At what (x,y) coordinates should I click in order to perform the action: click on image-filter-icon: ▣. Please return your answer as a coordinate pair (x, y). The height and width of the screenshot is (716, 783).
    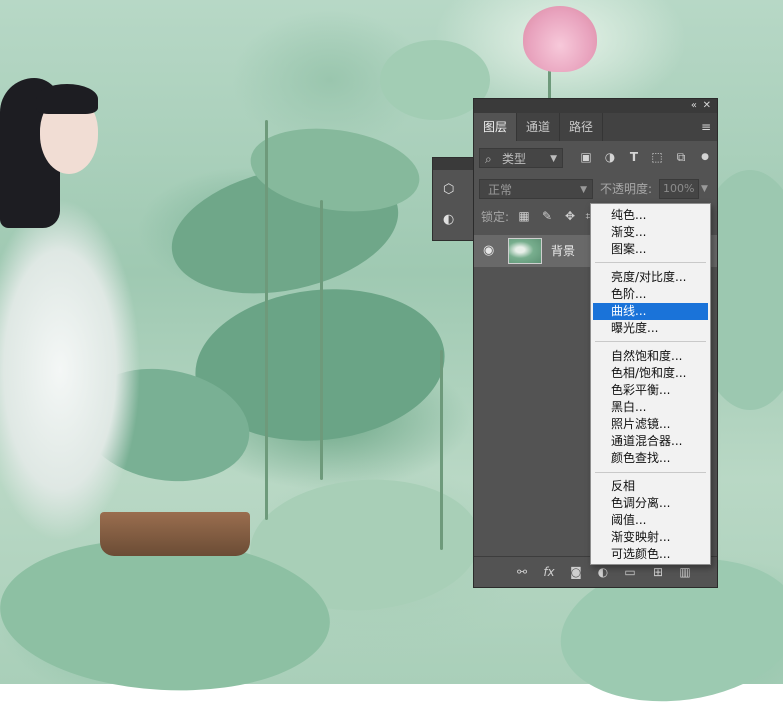
    Looking at the image, I should click on (586, 157).